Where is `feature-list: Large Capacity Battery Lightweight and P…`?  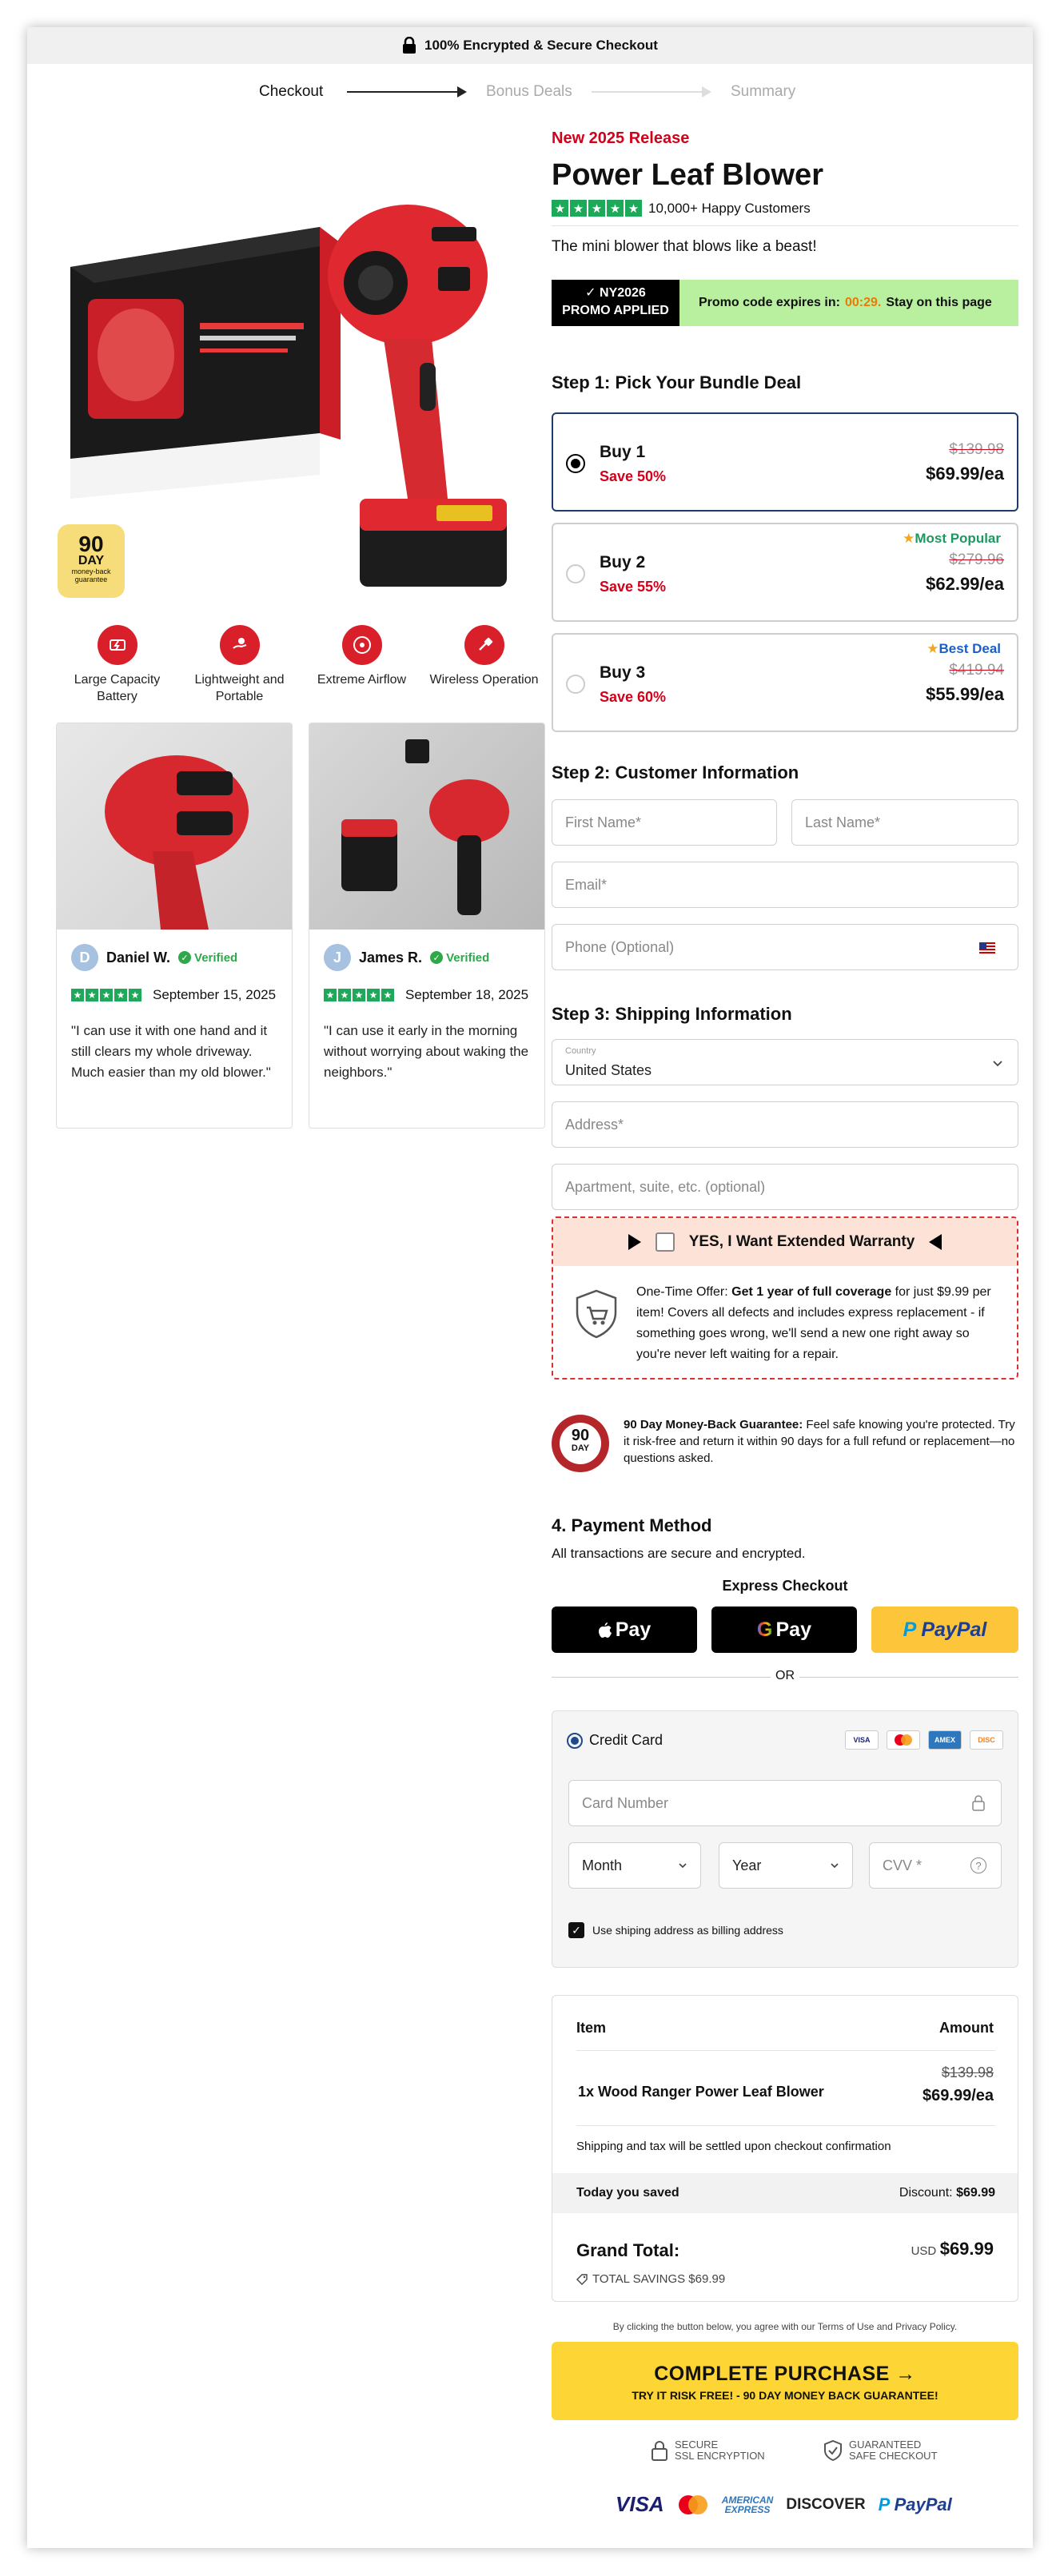
feature-list: Large Capacity Battery Lightweight and P… is located at coordinates (301, 665).